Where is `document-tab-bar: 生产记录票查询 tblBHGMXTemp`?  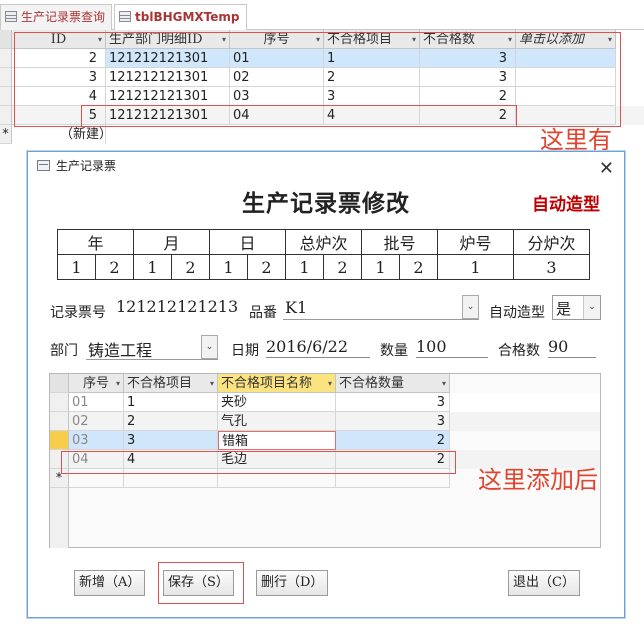 document-tab-bar: 生产记录票查询 tblBHGMXTemp is located at coordinates (322, 15).